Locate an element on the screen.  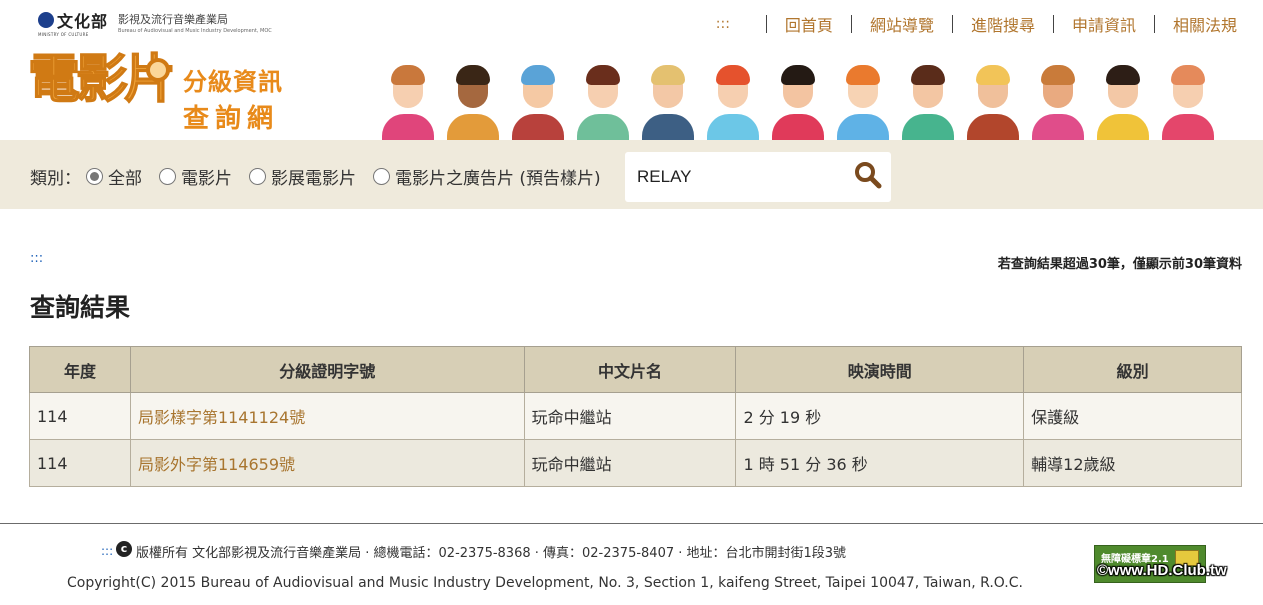
table-row: 114 局影樣字第1141124號 玩命中繼站 2 分 19 秒 保護級 is located at coordinates (635, 416).